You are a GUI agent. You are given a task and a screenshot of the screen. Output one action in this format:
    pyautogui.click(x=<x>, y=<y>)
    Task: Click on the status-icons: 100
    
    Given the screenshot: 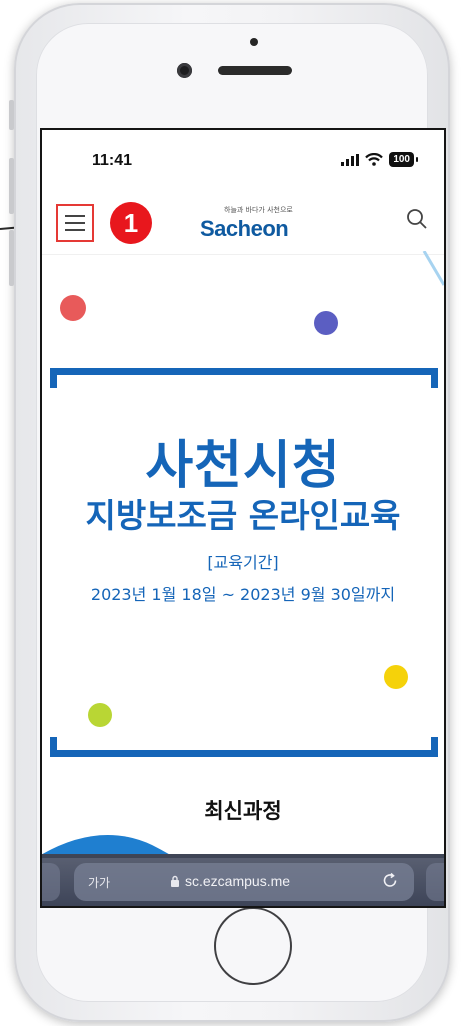 What is the action you would take?
    pyautogui.click(x=379, y=159)
    